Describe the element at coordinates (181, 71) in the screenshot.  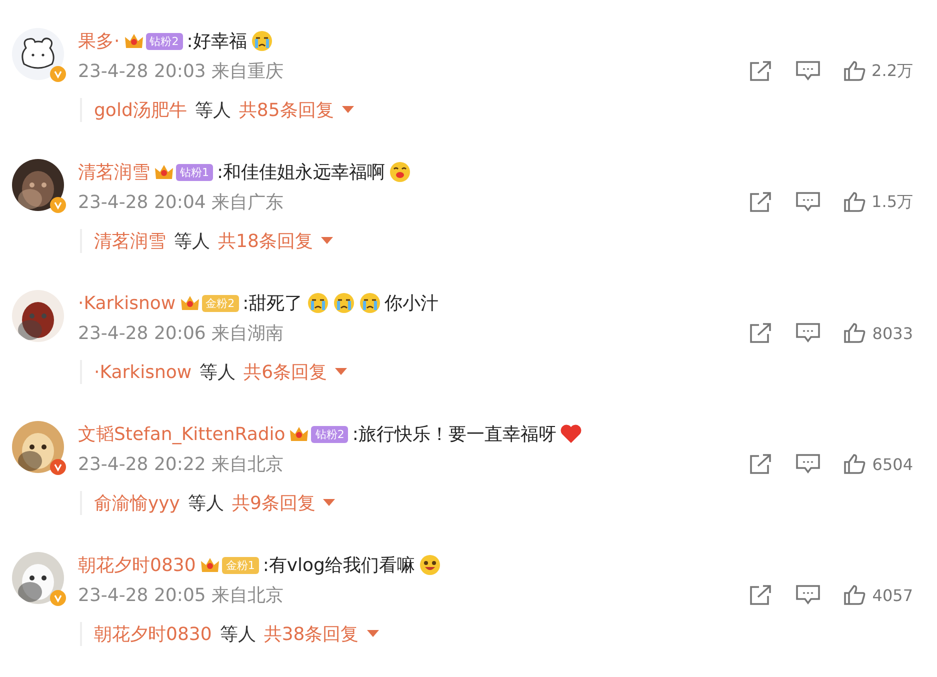
I see `comment-meta: 23-4-28 20:03 来自重庆` at that location.